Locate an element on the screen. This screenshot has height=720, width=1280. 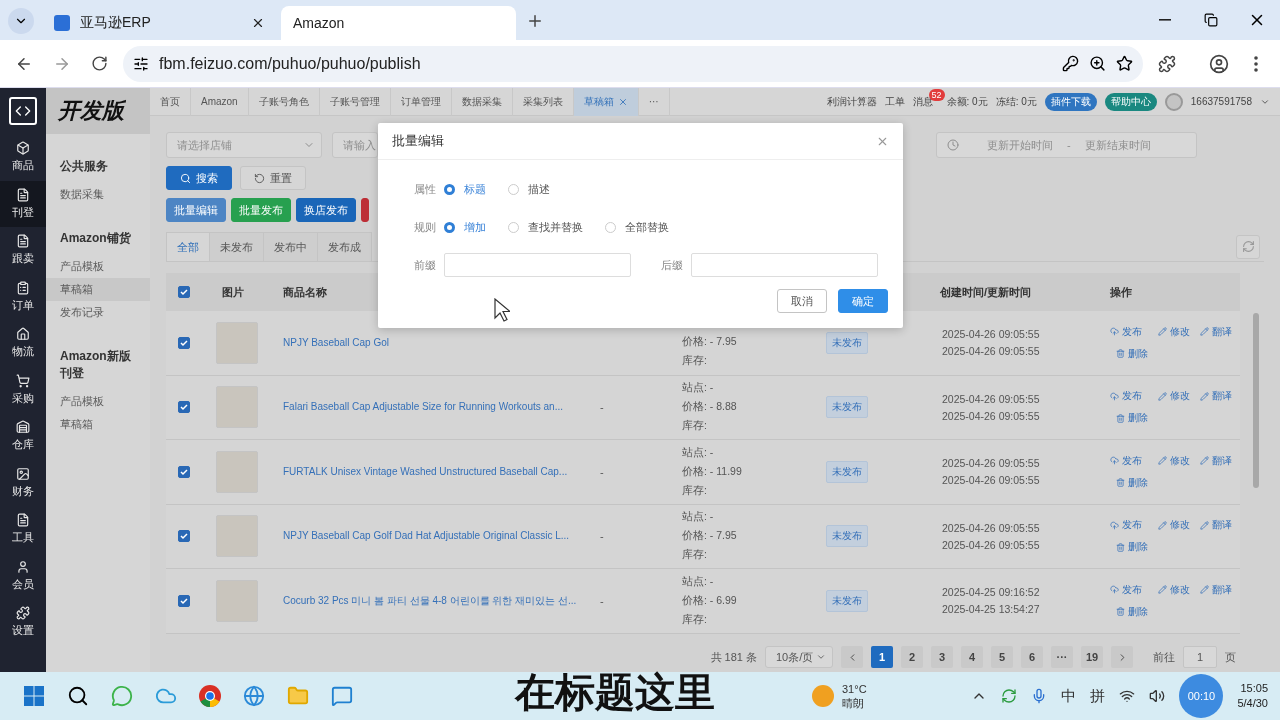
nav-tab: 子账号管理 is located at coordinates (355, 102).